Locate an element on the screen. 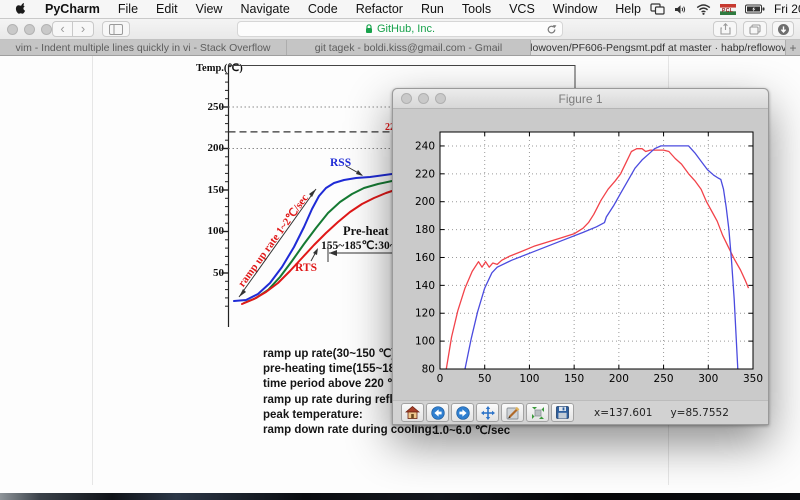 This screenshot has width=800, height=500. subplots-button is located at coordinates (537, 412).